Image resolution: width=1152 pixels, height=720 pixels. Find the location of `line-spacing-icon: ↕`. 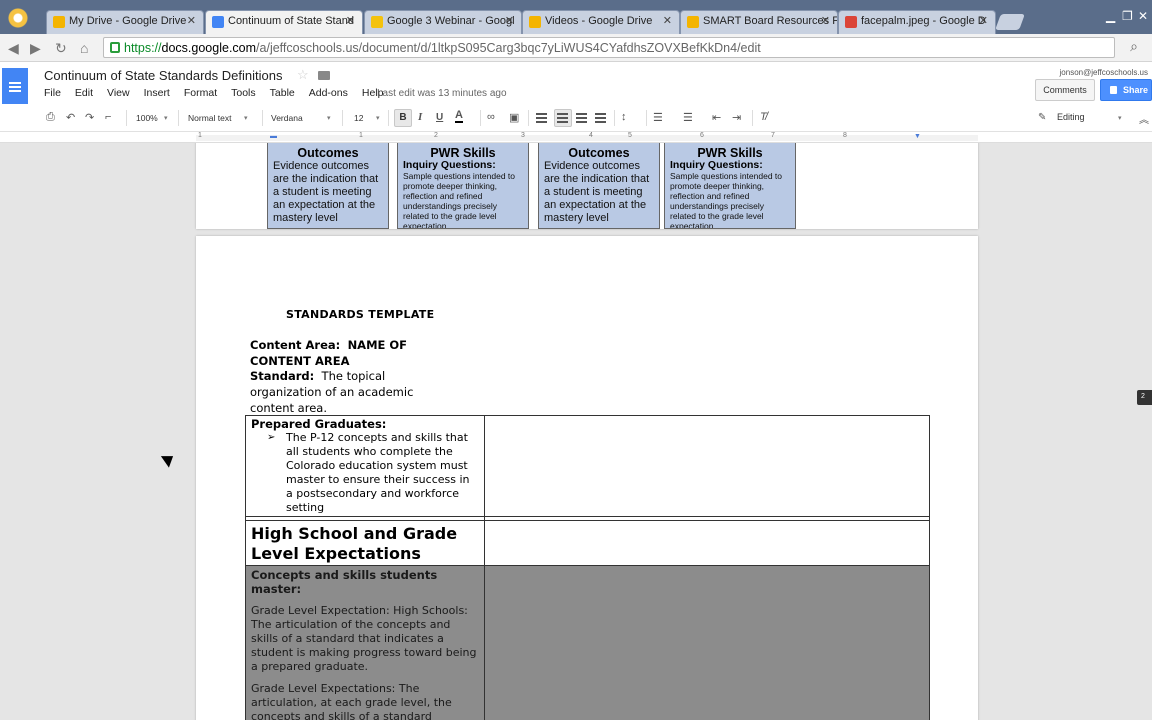

line-spacing-icon: ↕ is located at coordinates (624, 117).